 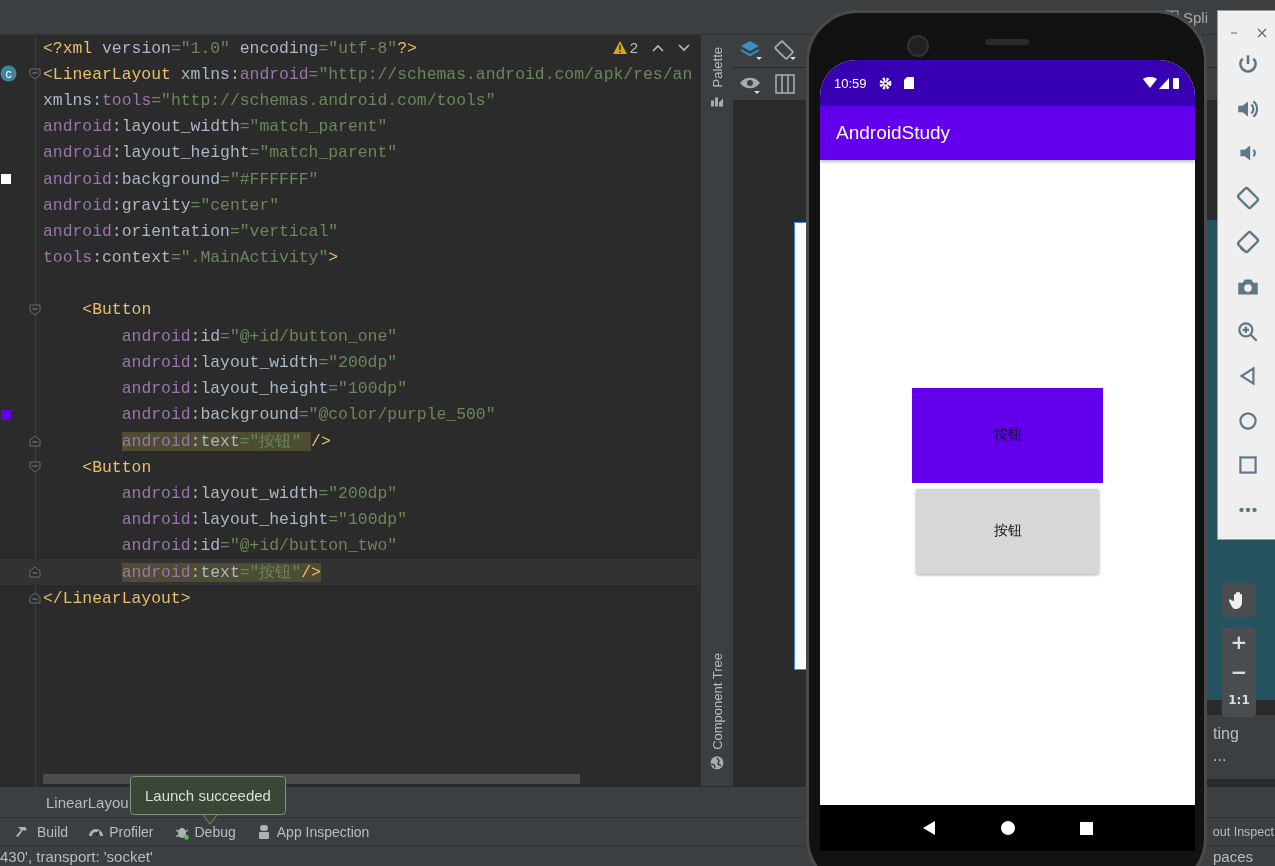 I want to click on status-indent: paces, so click(x=1232, y=856).